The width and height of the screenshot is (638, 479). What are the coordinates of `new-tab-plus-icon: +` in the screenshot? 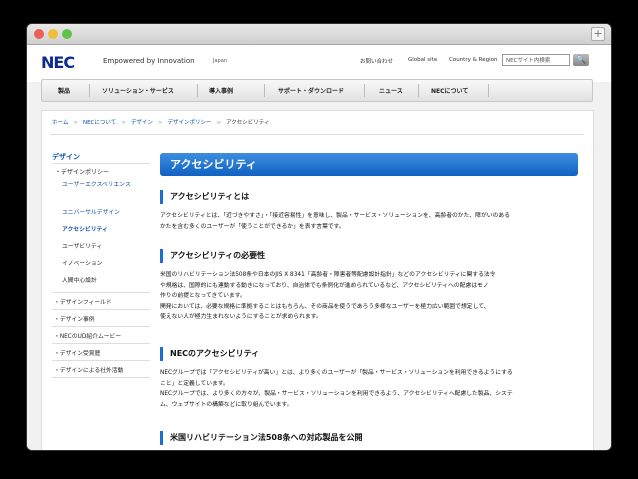 It's located at (598, 34).